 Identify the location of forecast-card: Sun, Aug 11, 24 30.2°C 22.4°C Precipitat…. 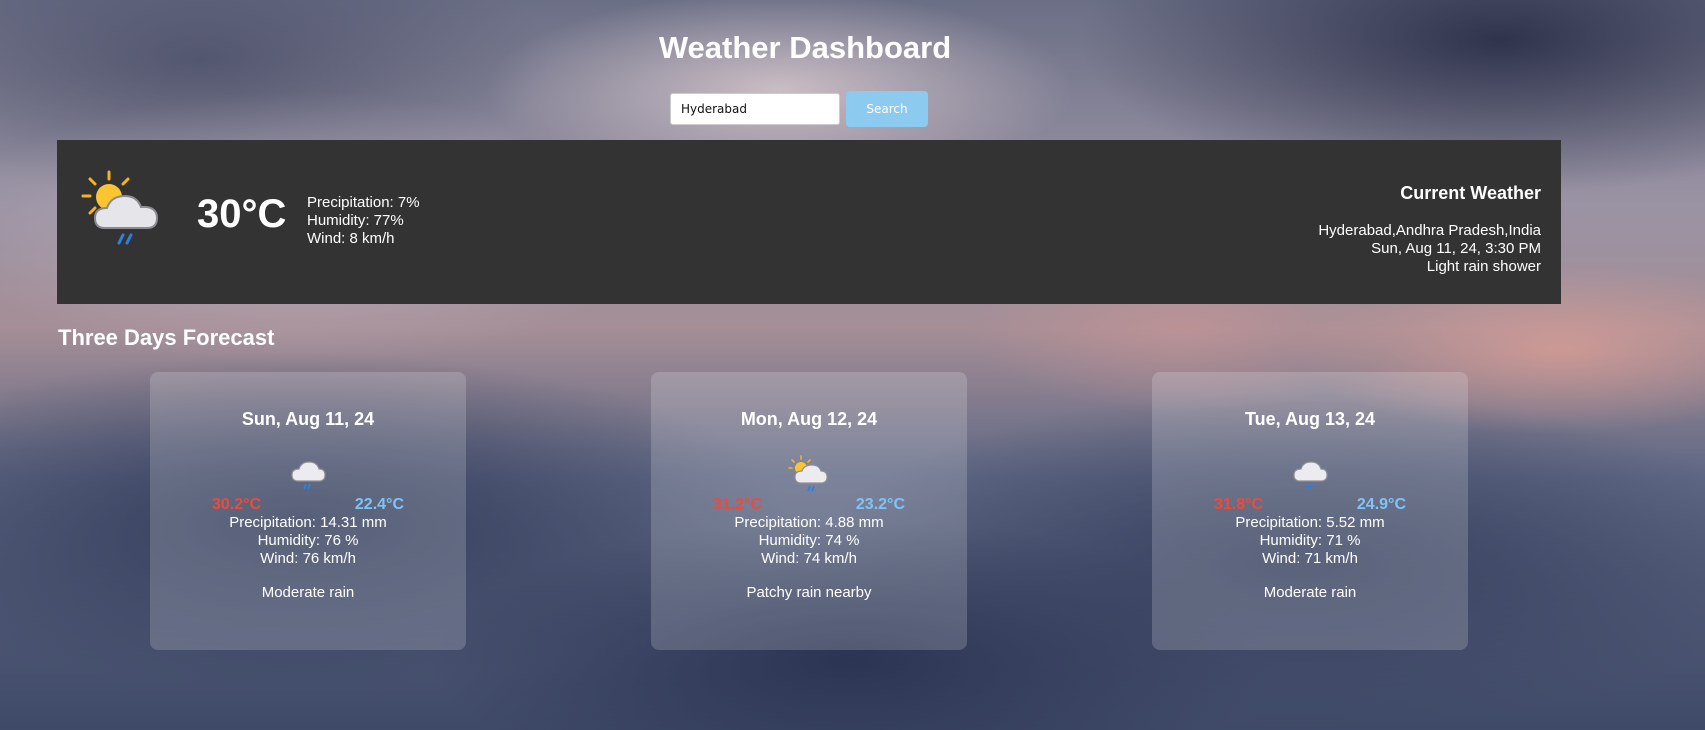
(308, 511).